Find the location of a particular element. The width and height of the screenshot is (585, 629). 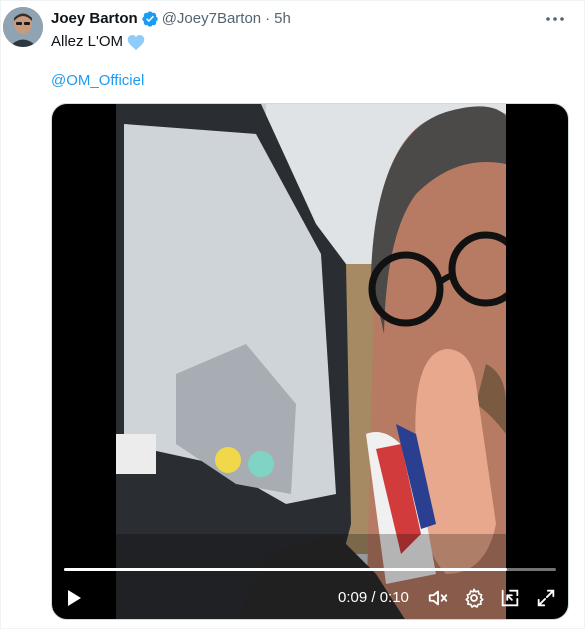

light-blue-heart-icon is located at coordinates (136, 42).